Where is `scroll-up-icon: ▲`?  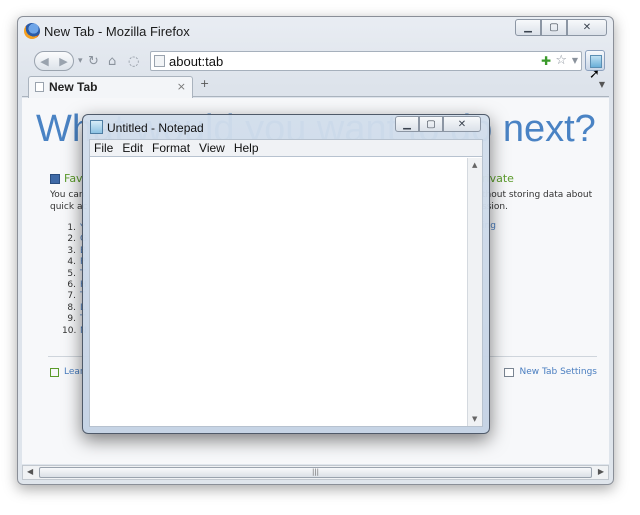
scroll-up-icon: ▲ is located at coordinates (474, 165).